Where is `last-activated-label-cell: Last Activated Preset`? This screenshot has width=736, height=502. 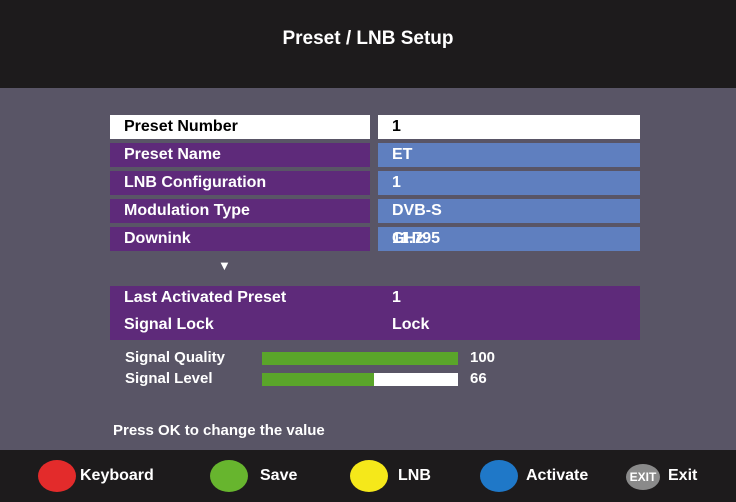
last-activated-label-cell: Last Activated Preset is located at coordinates (240, 298).